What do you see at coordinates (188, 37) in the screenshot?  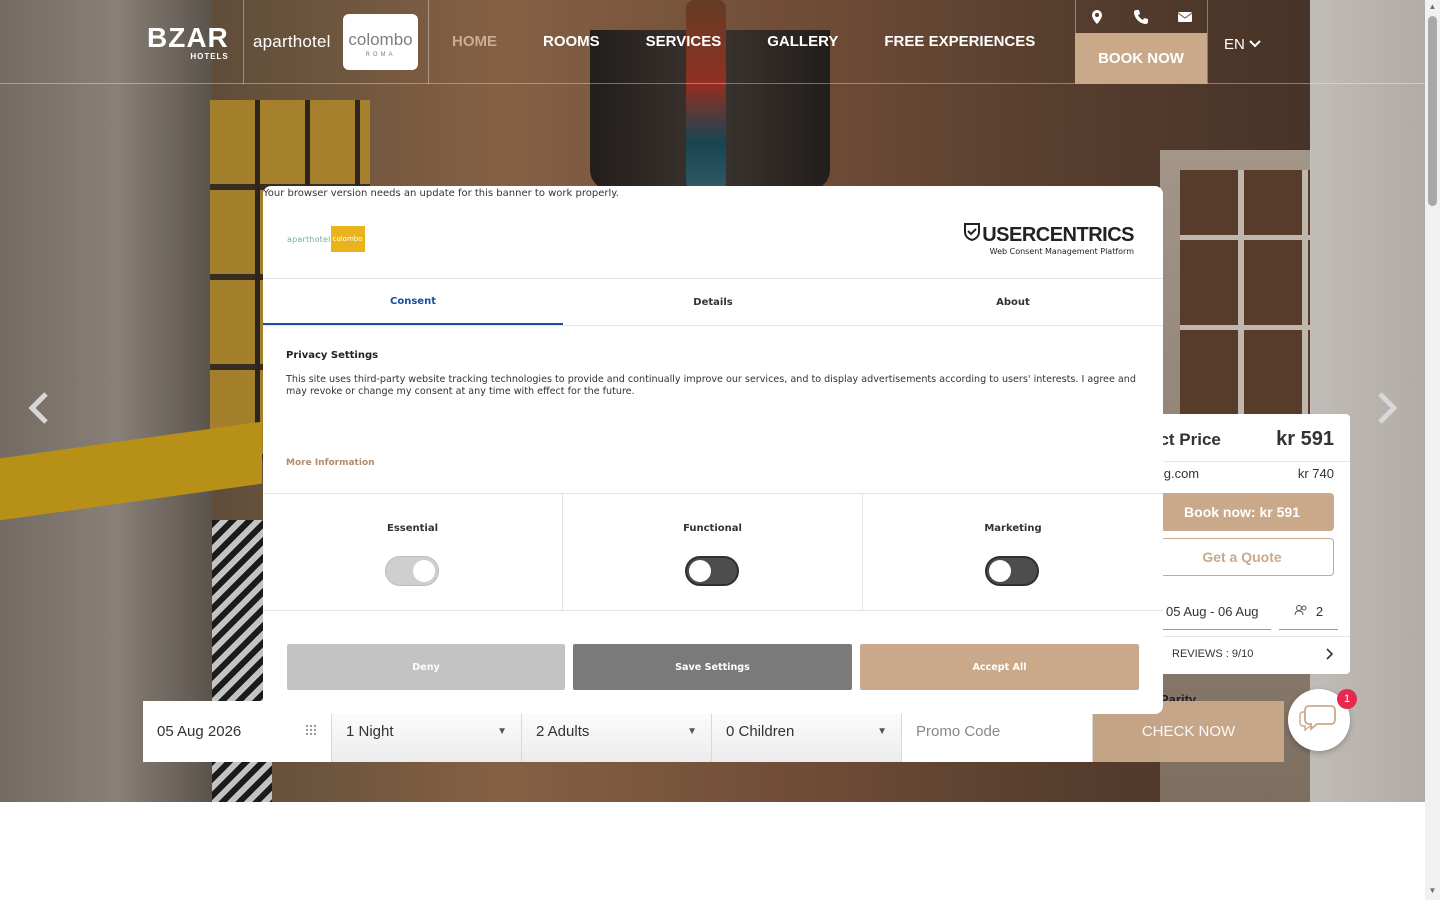 I see `brand-name: BZAR` at bounding box center [188, 37].